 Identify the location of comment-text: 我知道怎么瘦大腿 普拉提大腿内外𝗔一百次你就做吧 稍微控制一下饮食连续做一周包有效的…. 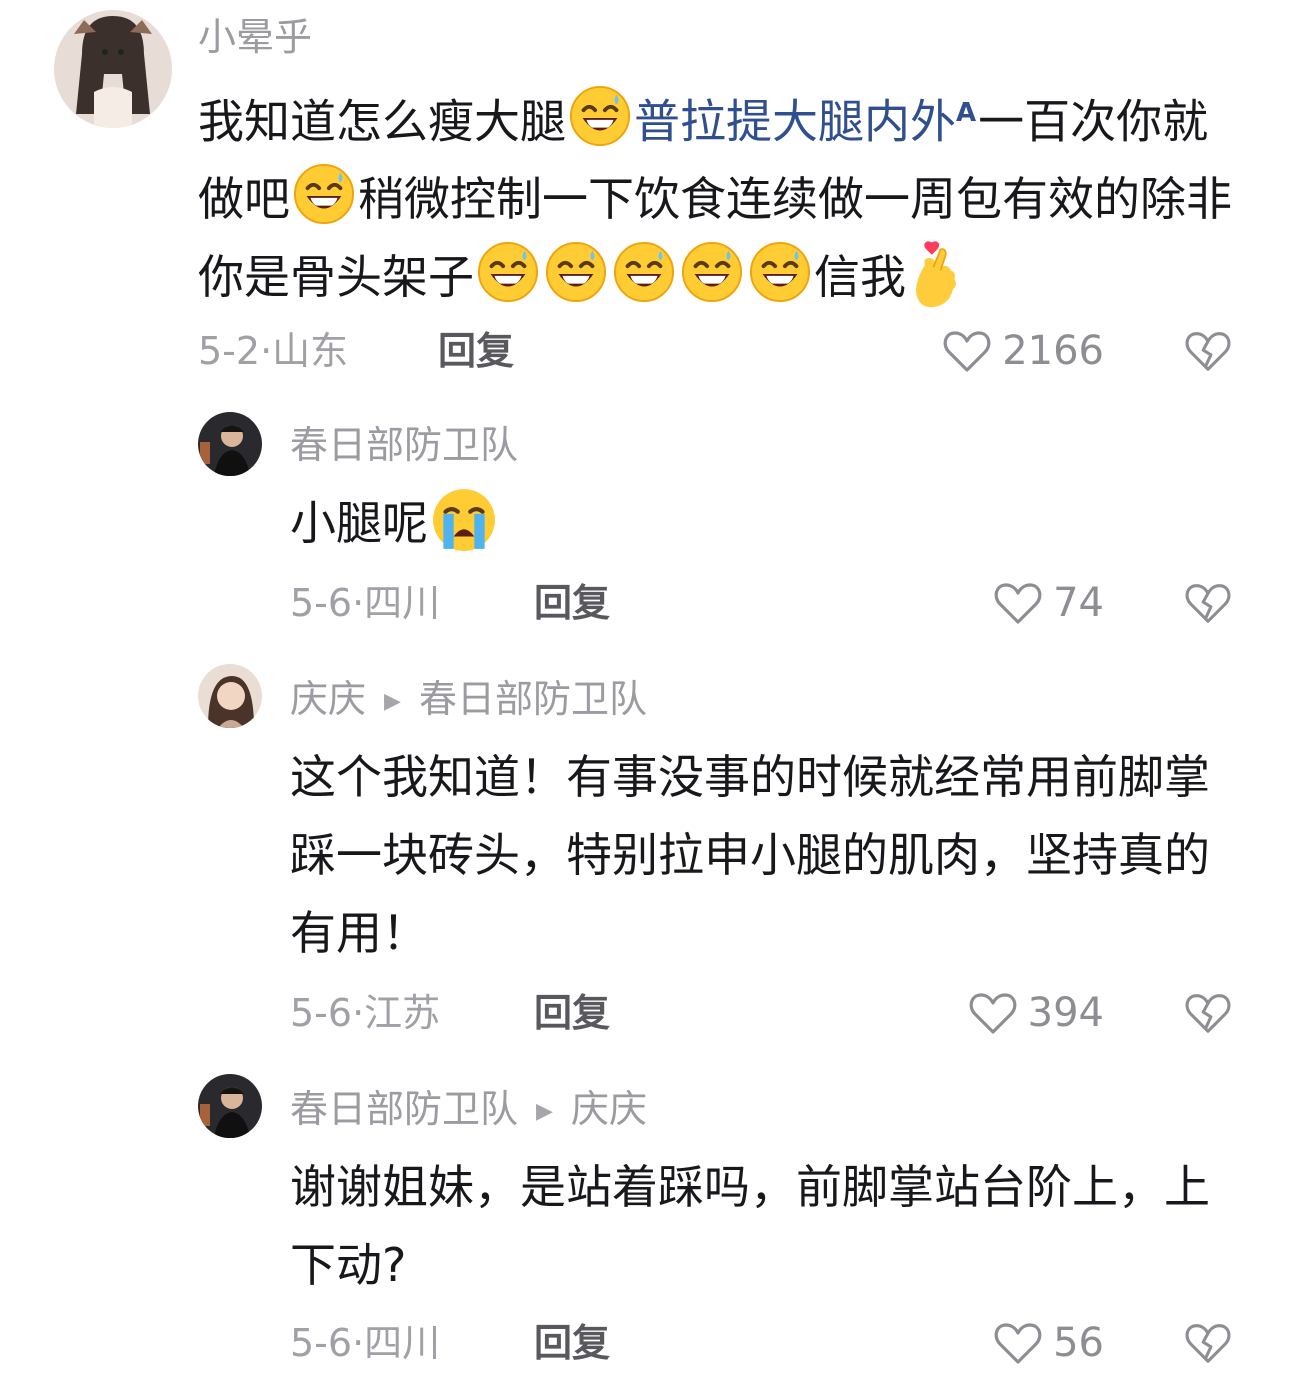
(718, 195).